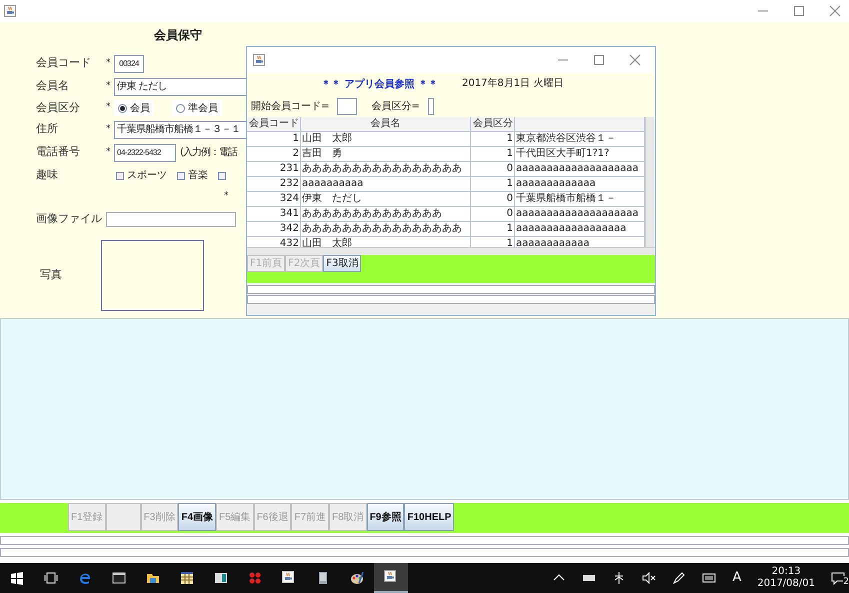  I want to click on taskbar-app-button, so click(391, 578).